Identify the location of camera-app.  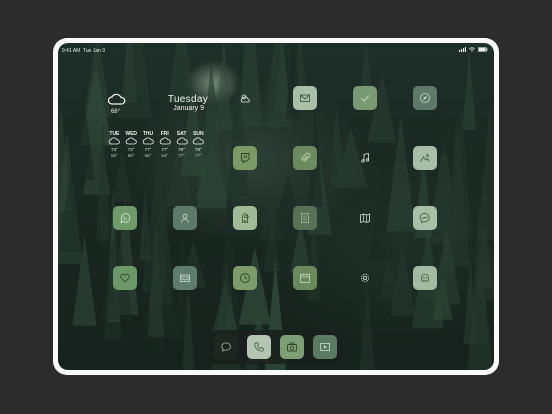
(292, 347).